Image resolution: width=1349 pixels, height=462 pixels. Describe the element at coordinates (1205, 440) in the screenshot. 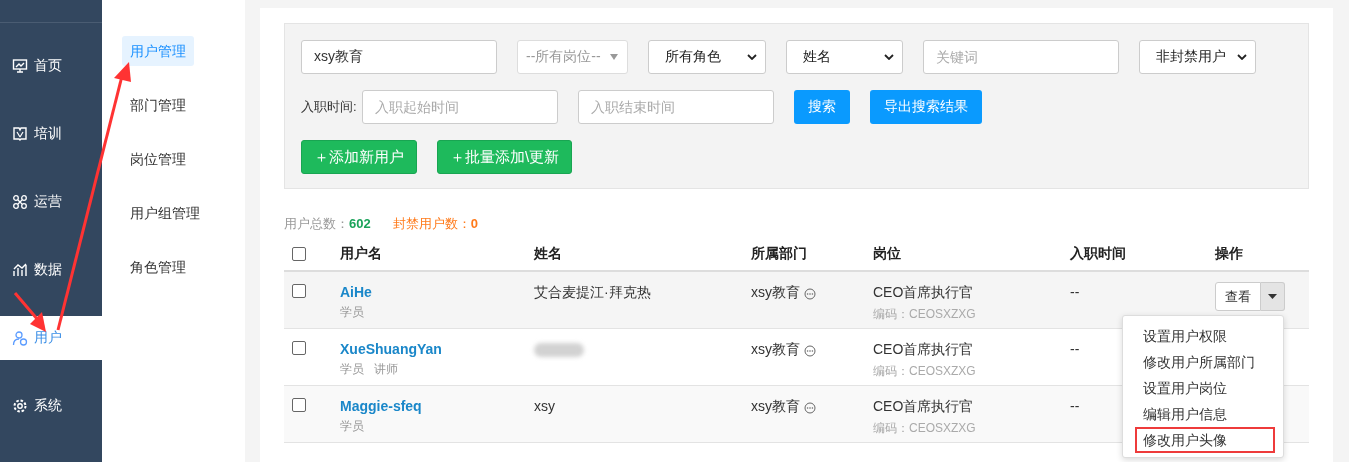

I see `menu-item: 修改用户头像` at that location.